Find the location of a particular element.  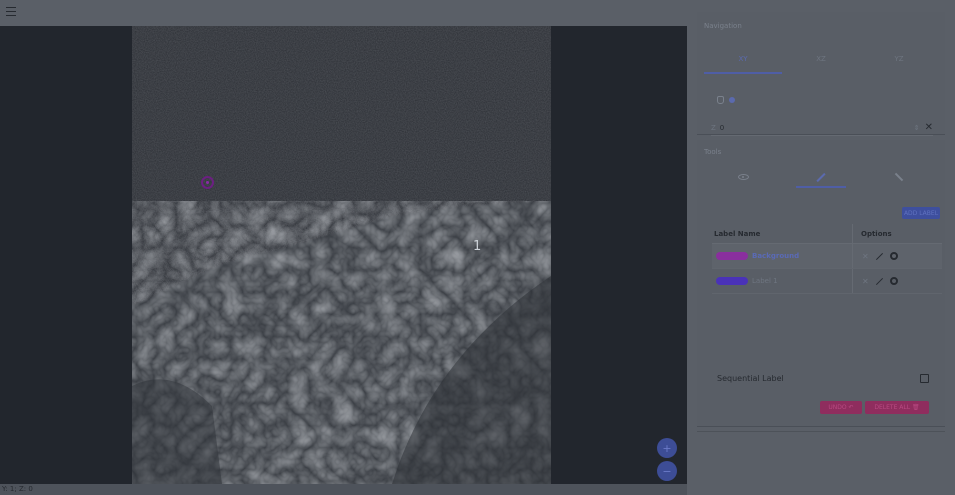

hand-icon is located at coordinates (720, 100).